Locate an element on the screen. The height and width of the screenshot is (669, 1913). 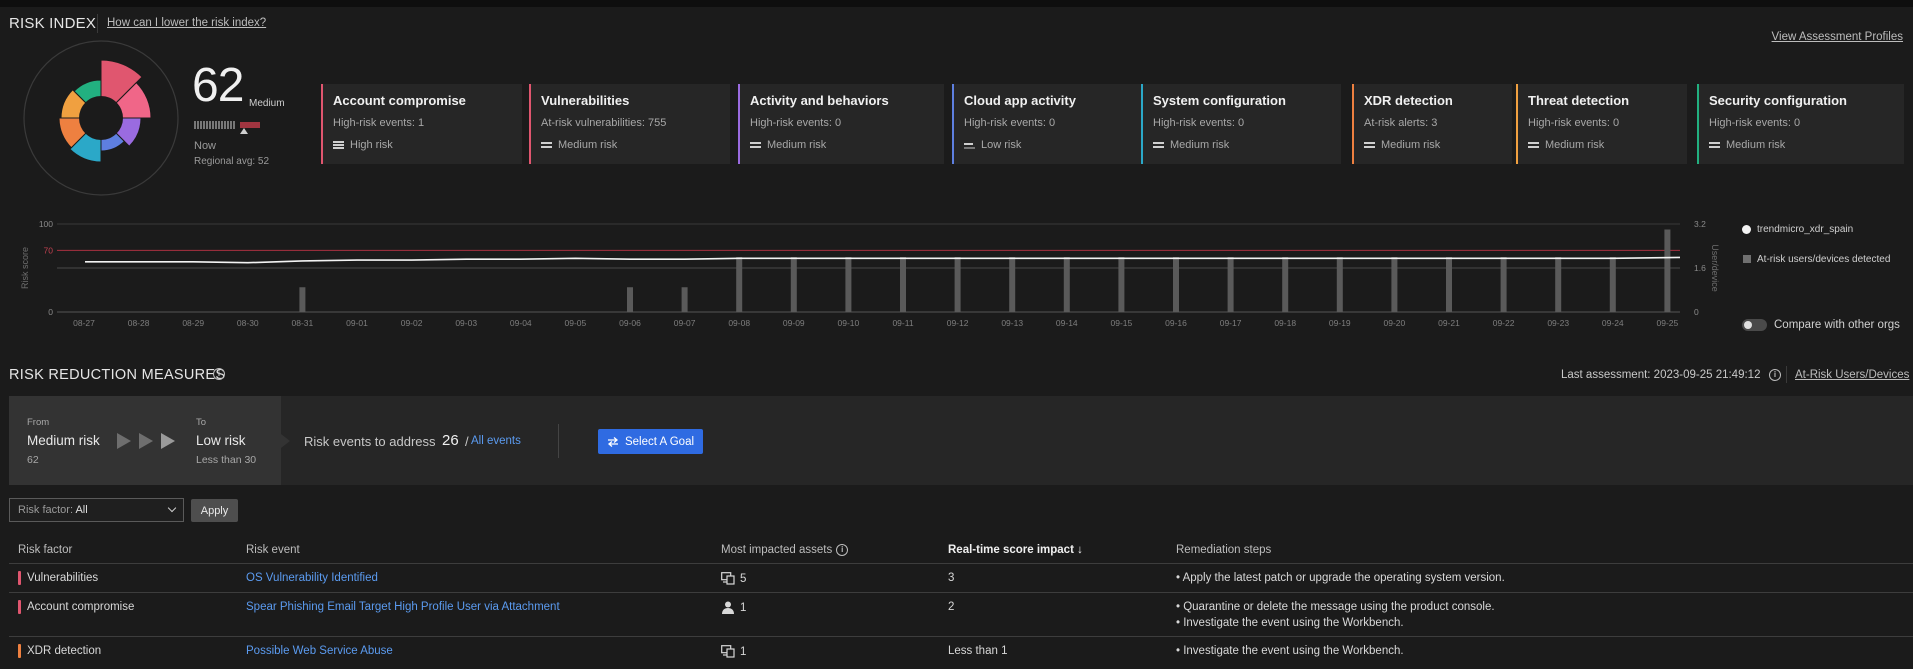
col-risk-factor: Risk factor is located at coordinates (45, 550).